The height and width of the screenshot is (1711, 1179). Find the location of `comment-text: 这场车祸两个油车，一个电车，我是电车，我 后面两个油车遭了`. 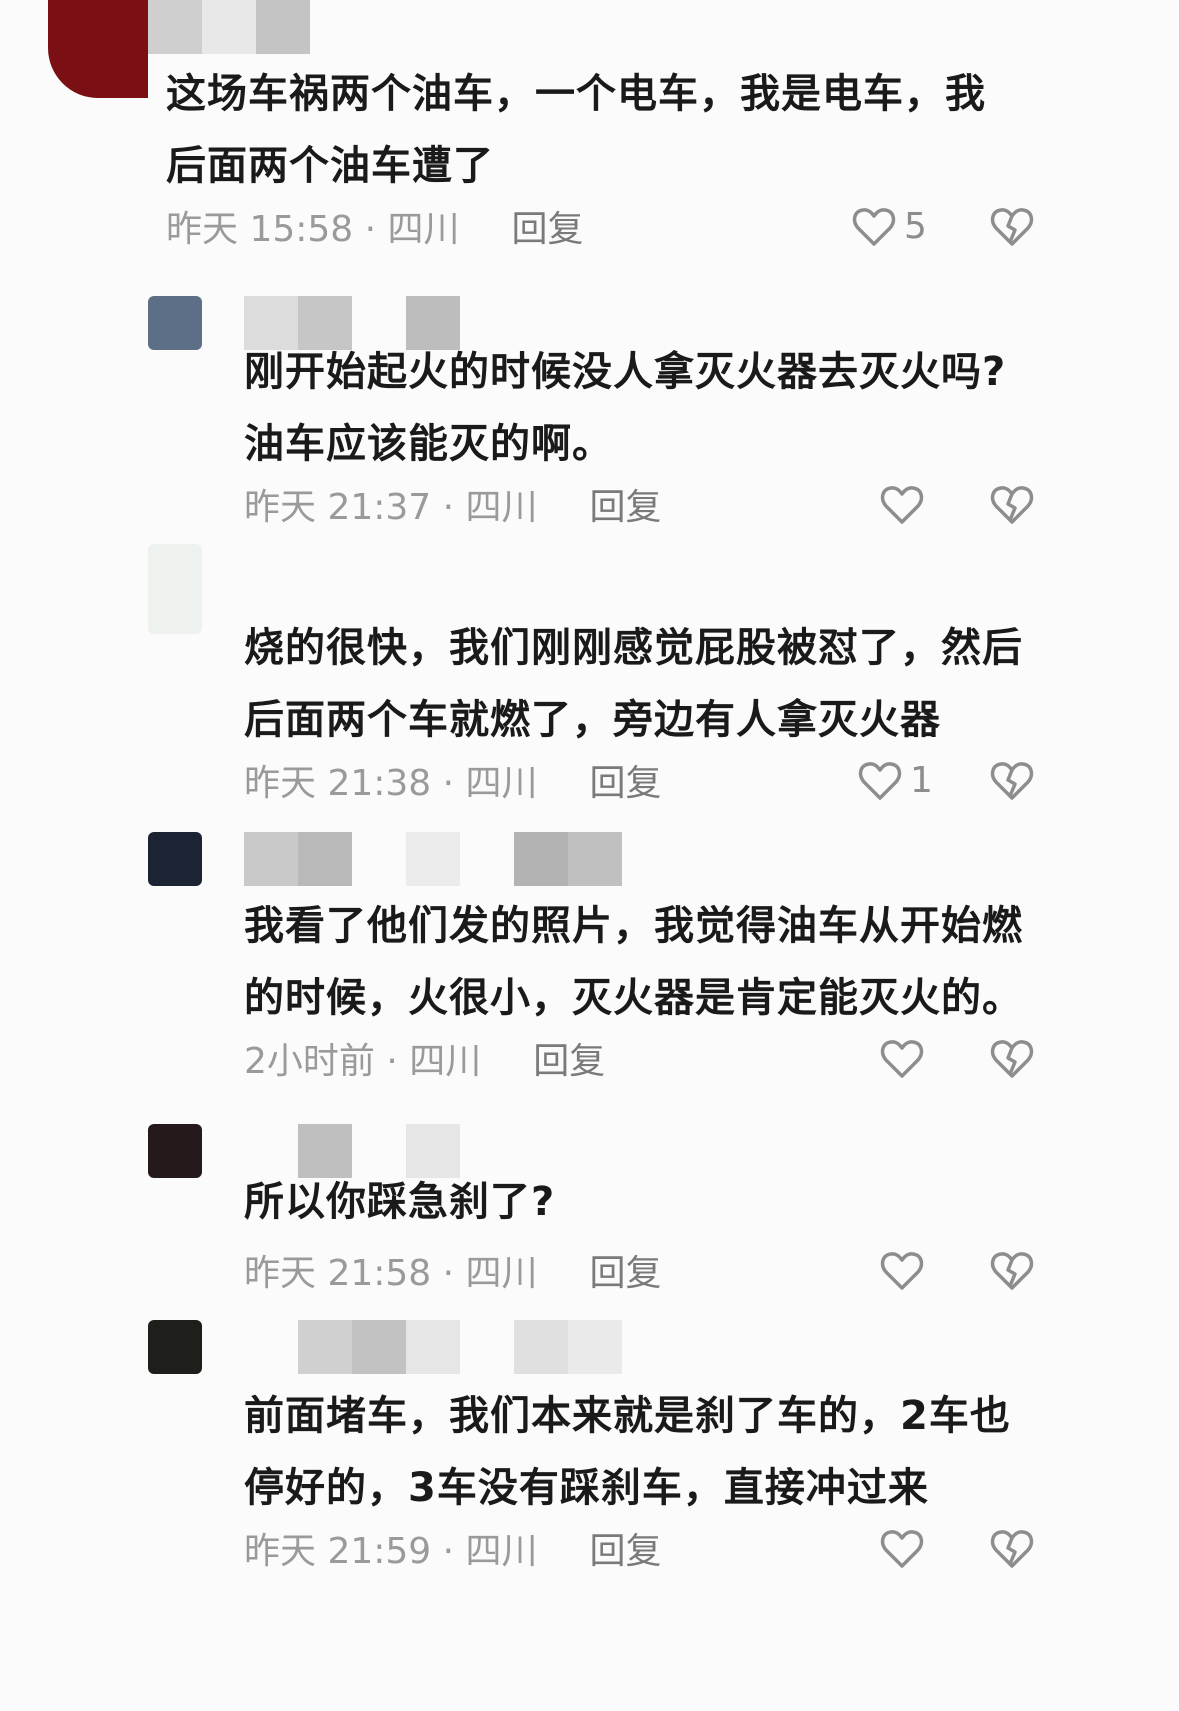

comment-text: 这场车祸两个油车，一个电车，我是电车，我 后面两个油车遭了 is located at coordinates (576, 130).